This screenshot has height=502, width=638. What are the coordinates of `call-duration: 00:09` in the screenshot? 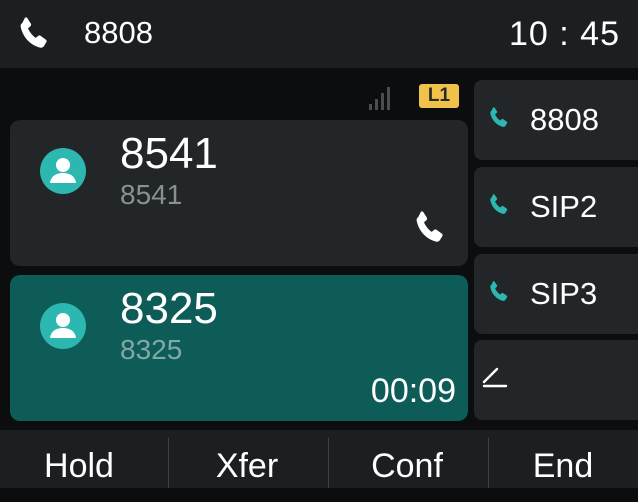 It's located at (413, 391).